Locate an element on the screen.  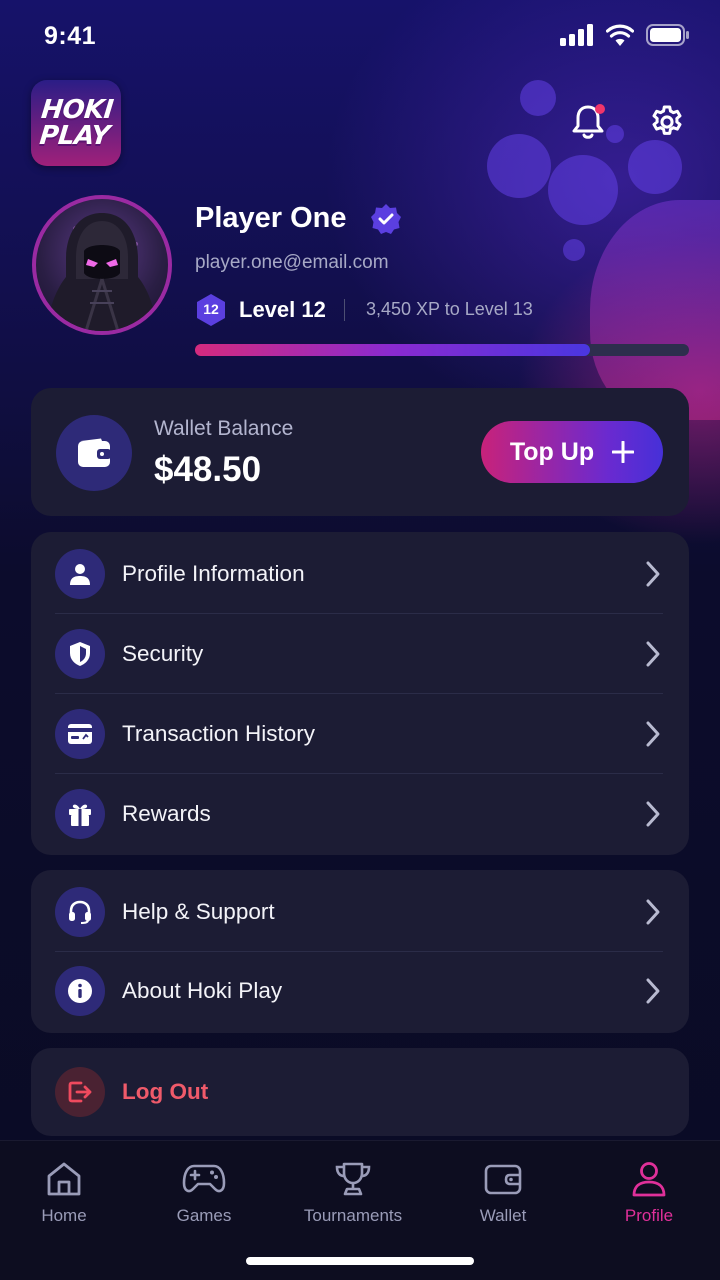
tab-label: Tournaments is located at coordinates (353, 1215).